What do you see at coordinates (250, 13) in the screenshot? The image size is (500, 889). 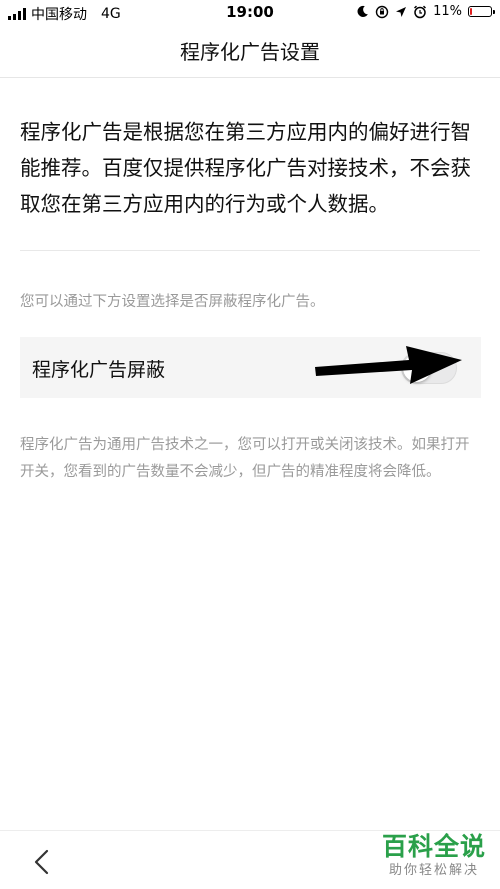 I see `status-bar: 中国移动 4G 19:00 11%` at bounding box center [250, 13].